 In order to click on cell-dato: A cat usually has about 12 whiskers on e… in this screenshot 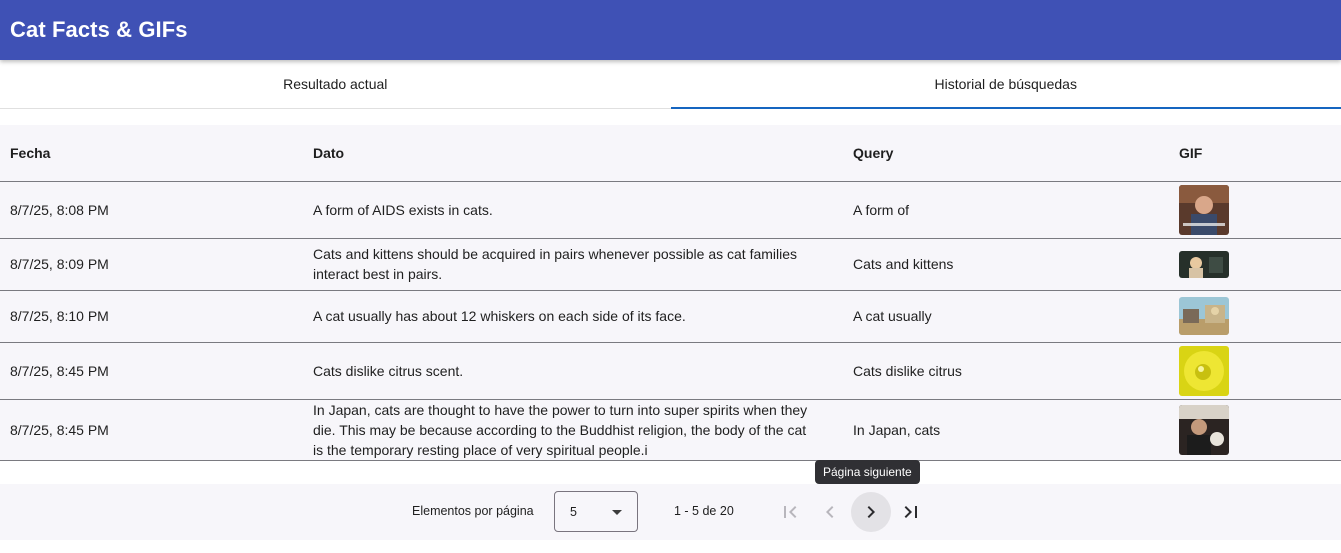, I will do `click(573, 316)`.